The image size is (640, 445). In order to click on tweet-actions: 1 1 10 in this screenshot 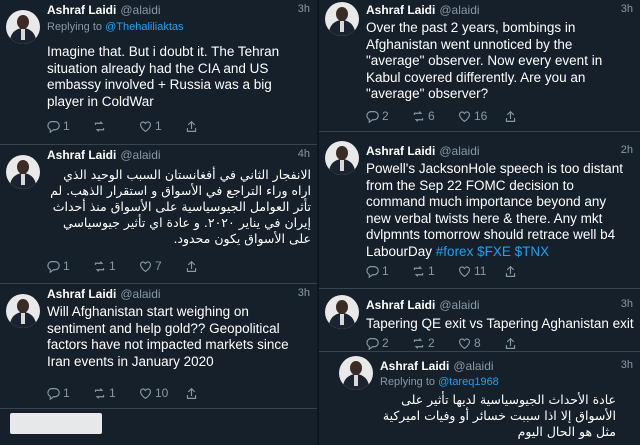, I will do `click(126, 393)`.